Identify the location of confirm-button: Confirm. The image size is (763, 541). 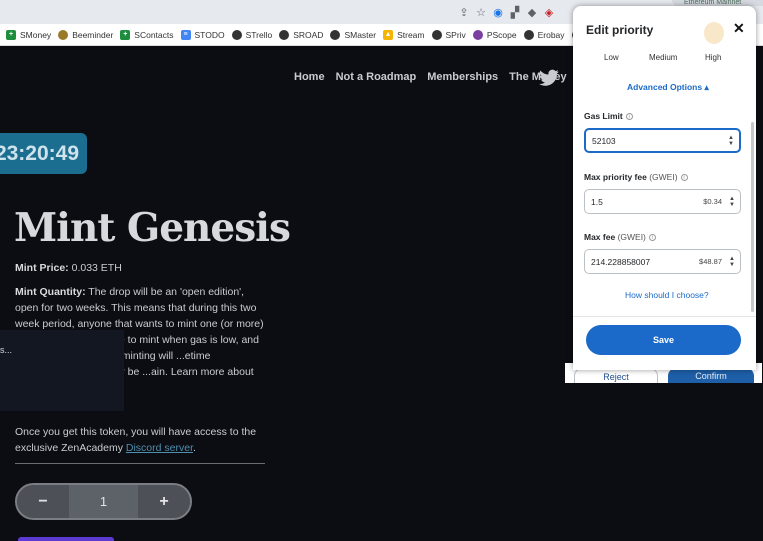
(711, 375).